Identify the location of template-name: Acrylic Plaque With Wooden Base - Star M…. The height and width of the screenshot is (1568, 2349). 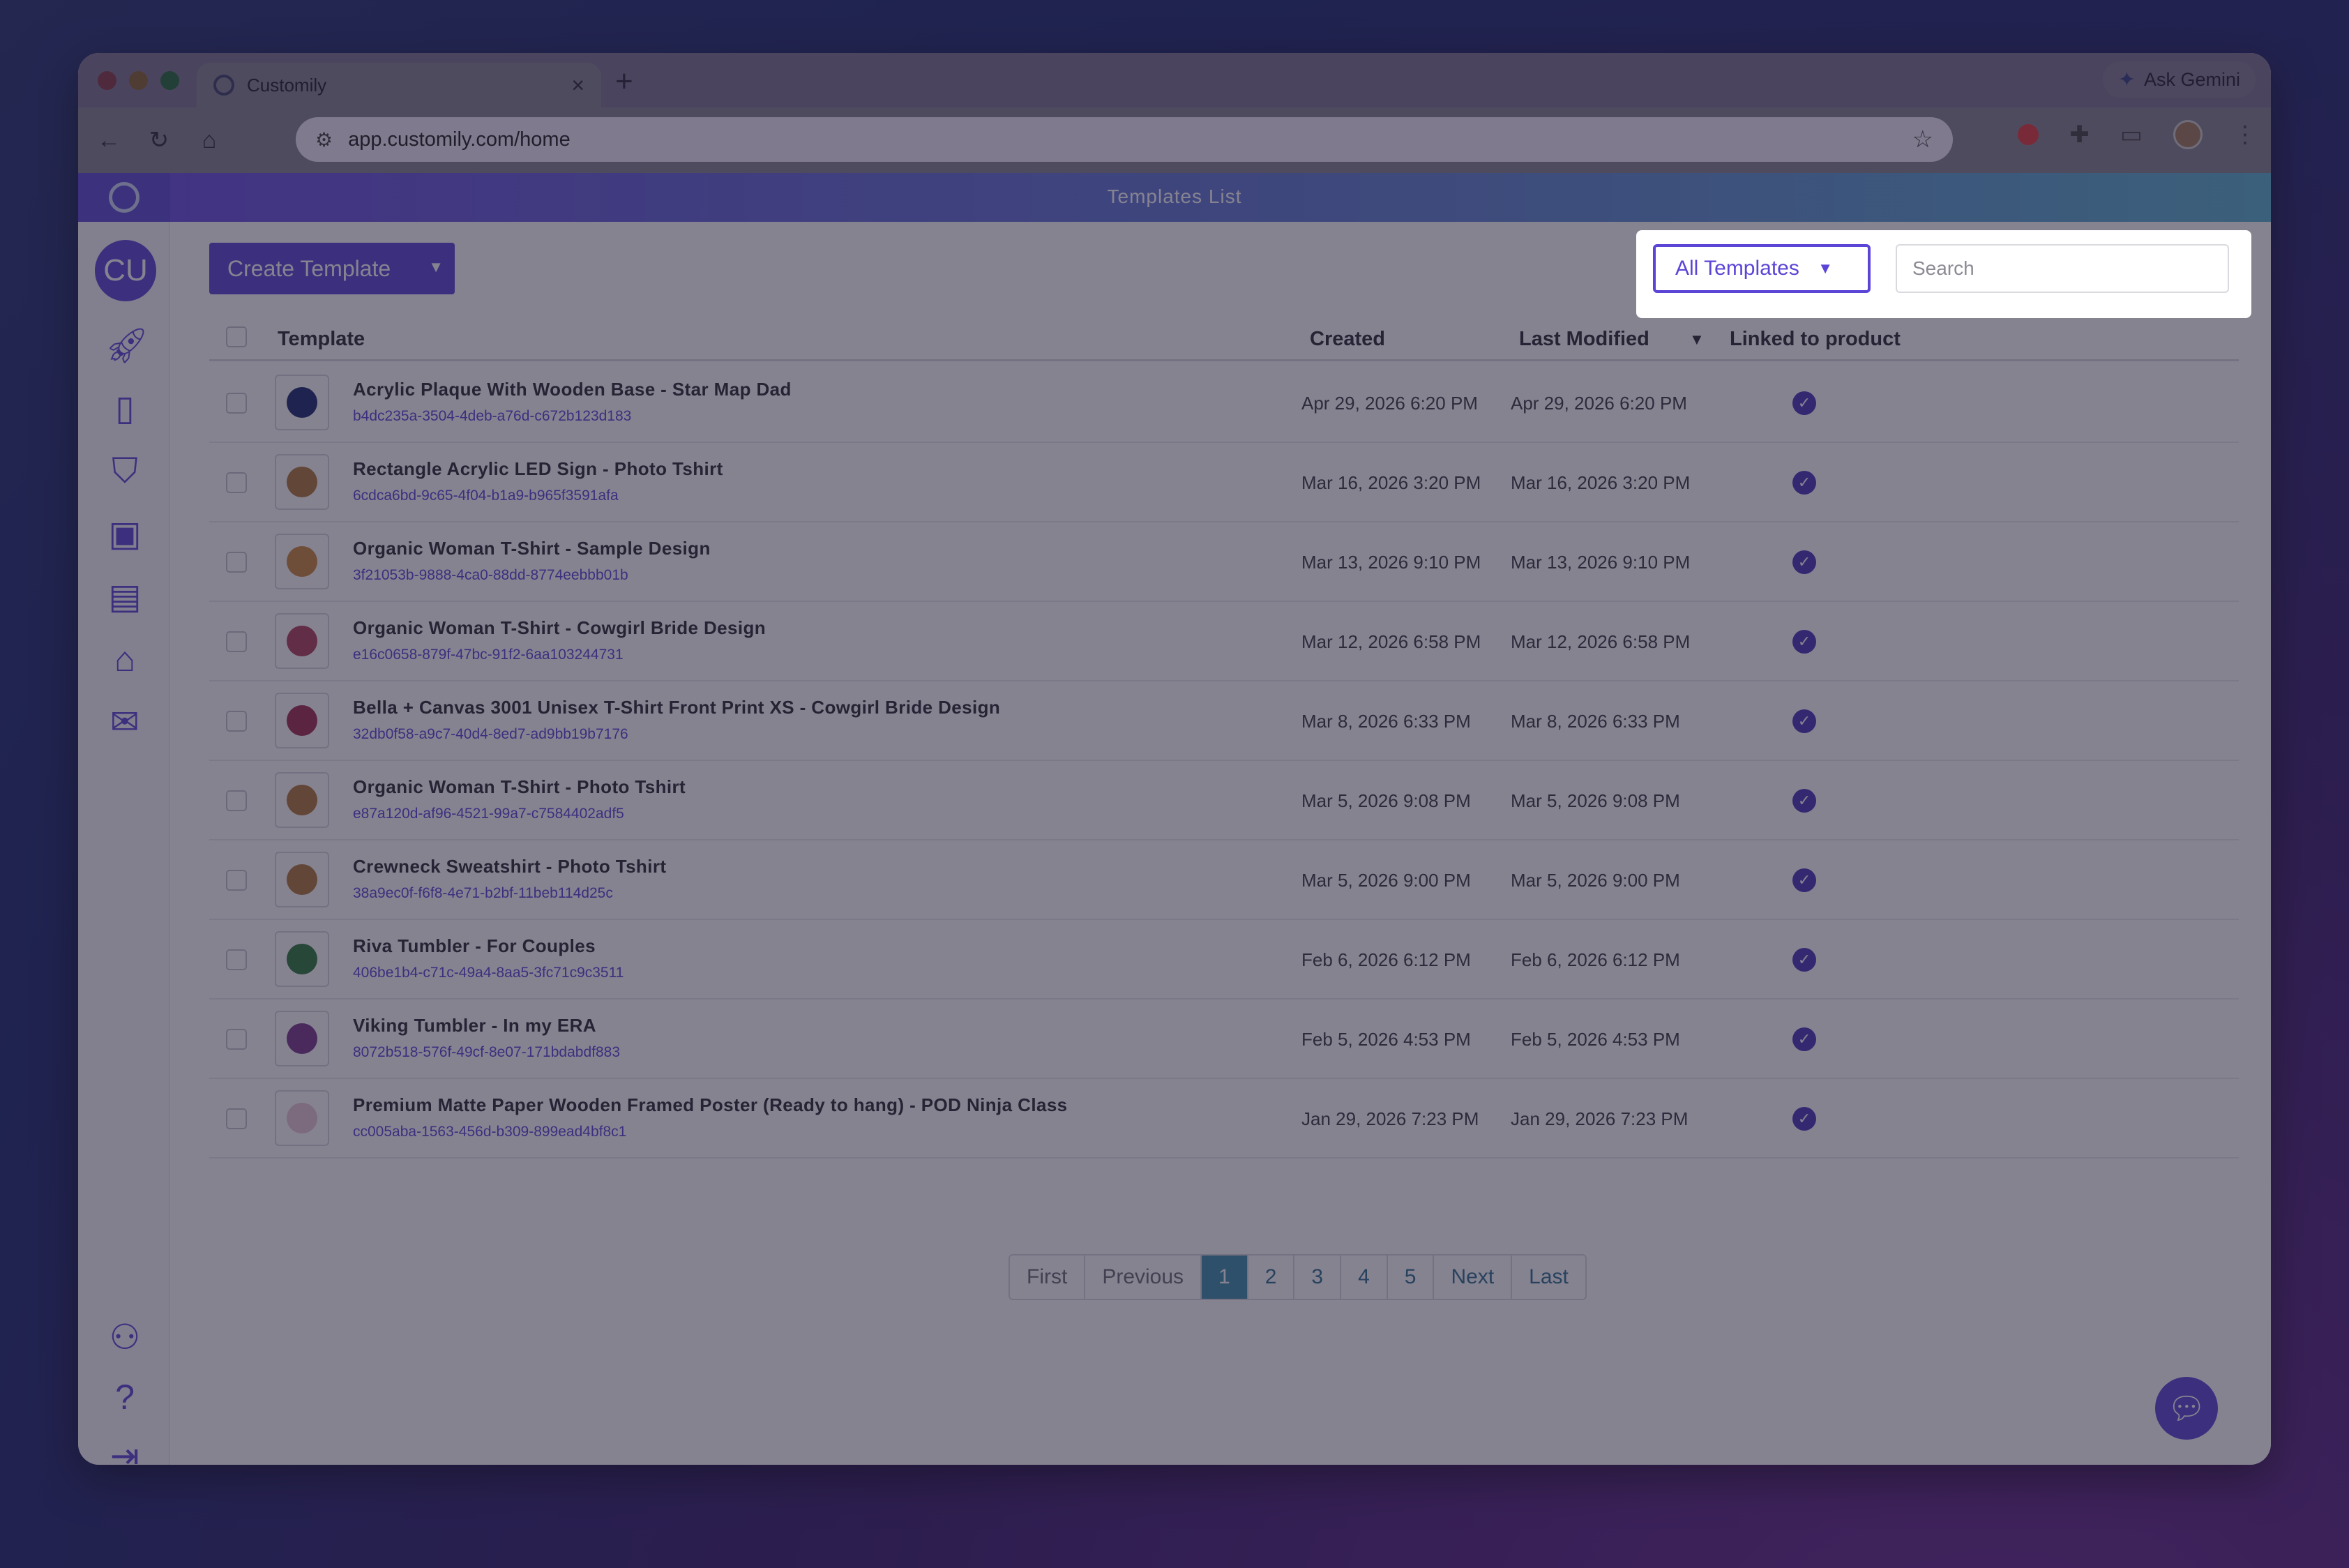
(572, 389).